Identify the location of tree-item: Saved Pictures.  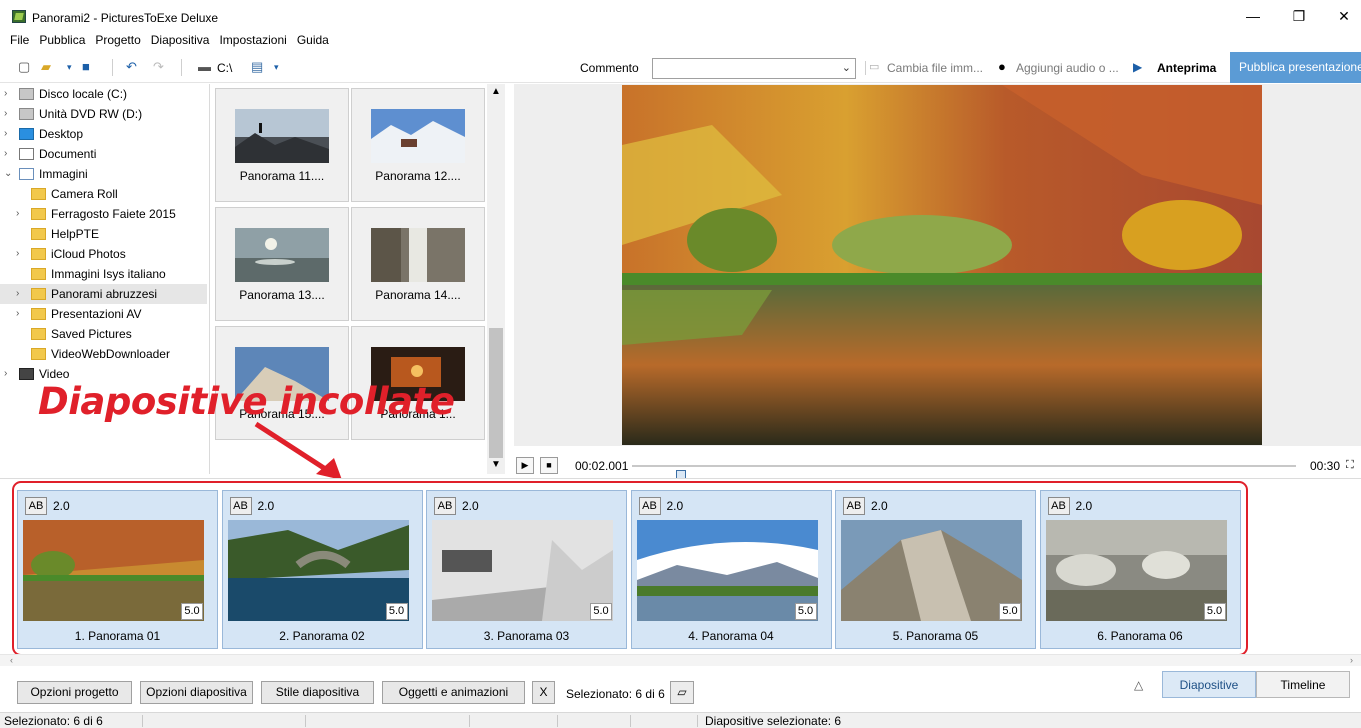
(103, 334).